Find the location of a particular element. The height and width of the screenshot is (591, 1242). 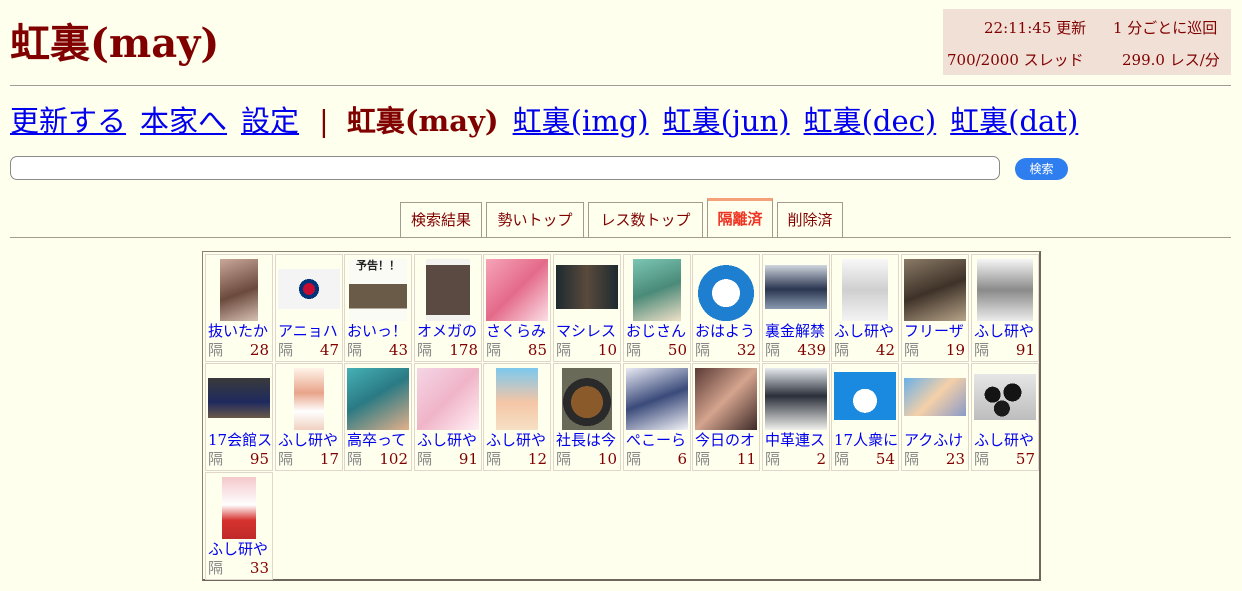

two-girls-image is located at coordinates (726, 399).